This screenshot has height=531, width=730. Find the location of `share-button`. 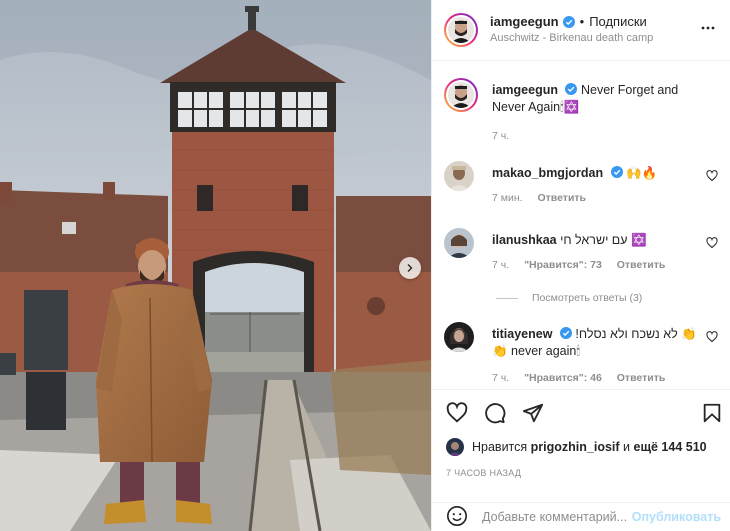

share-button is located at coordinates (533, 414).